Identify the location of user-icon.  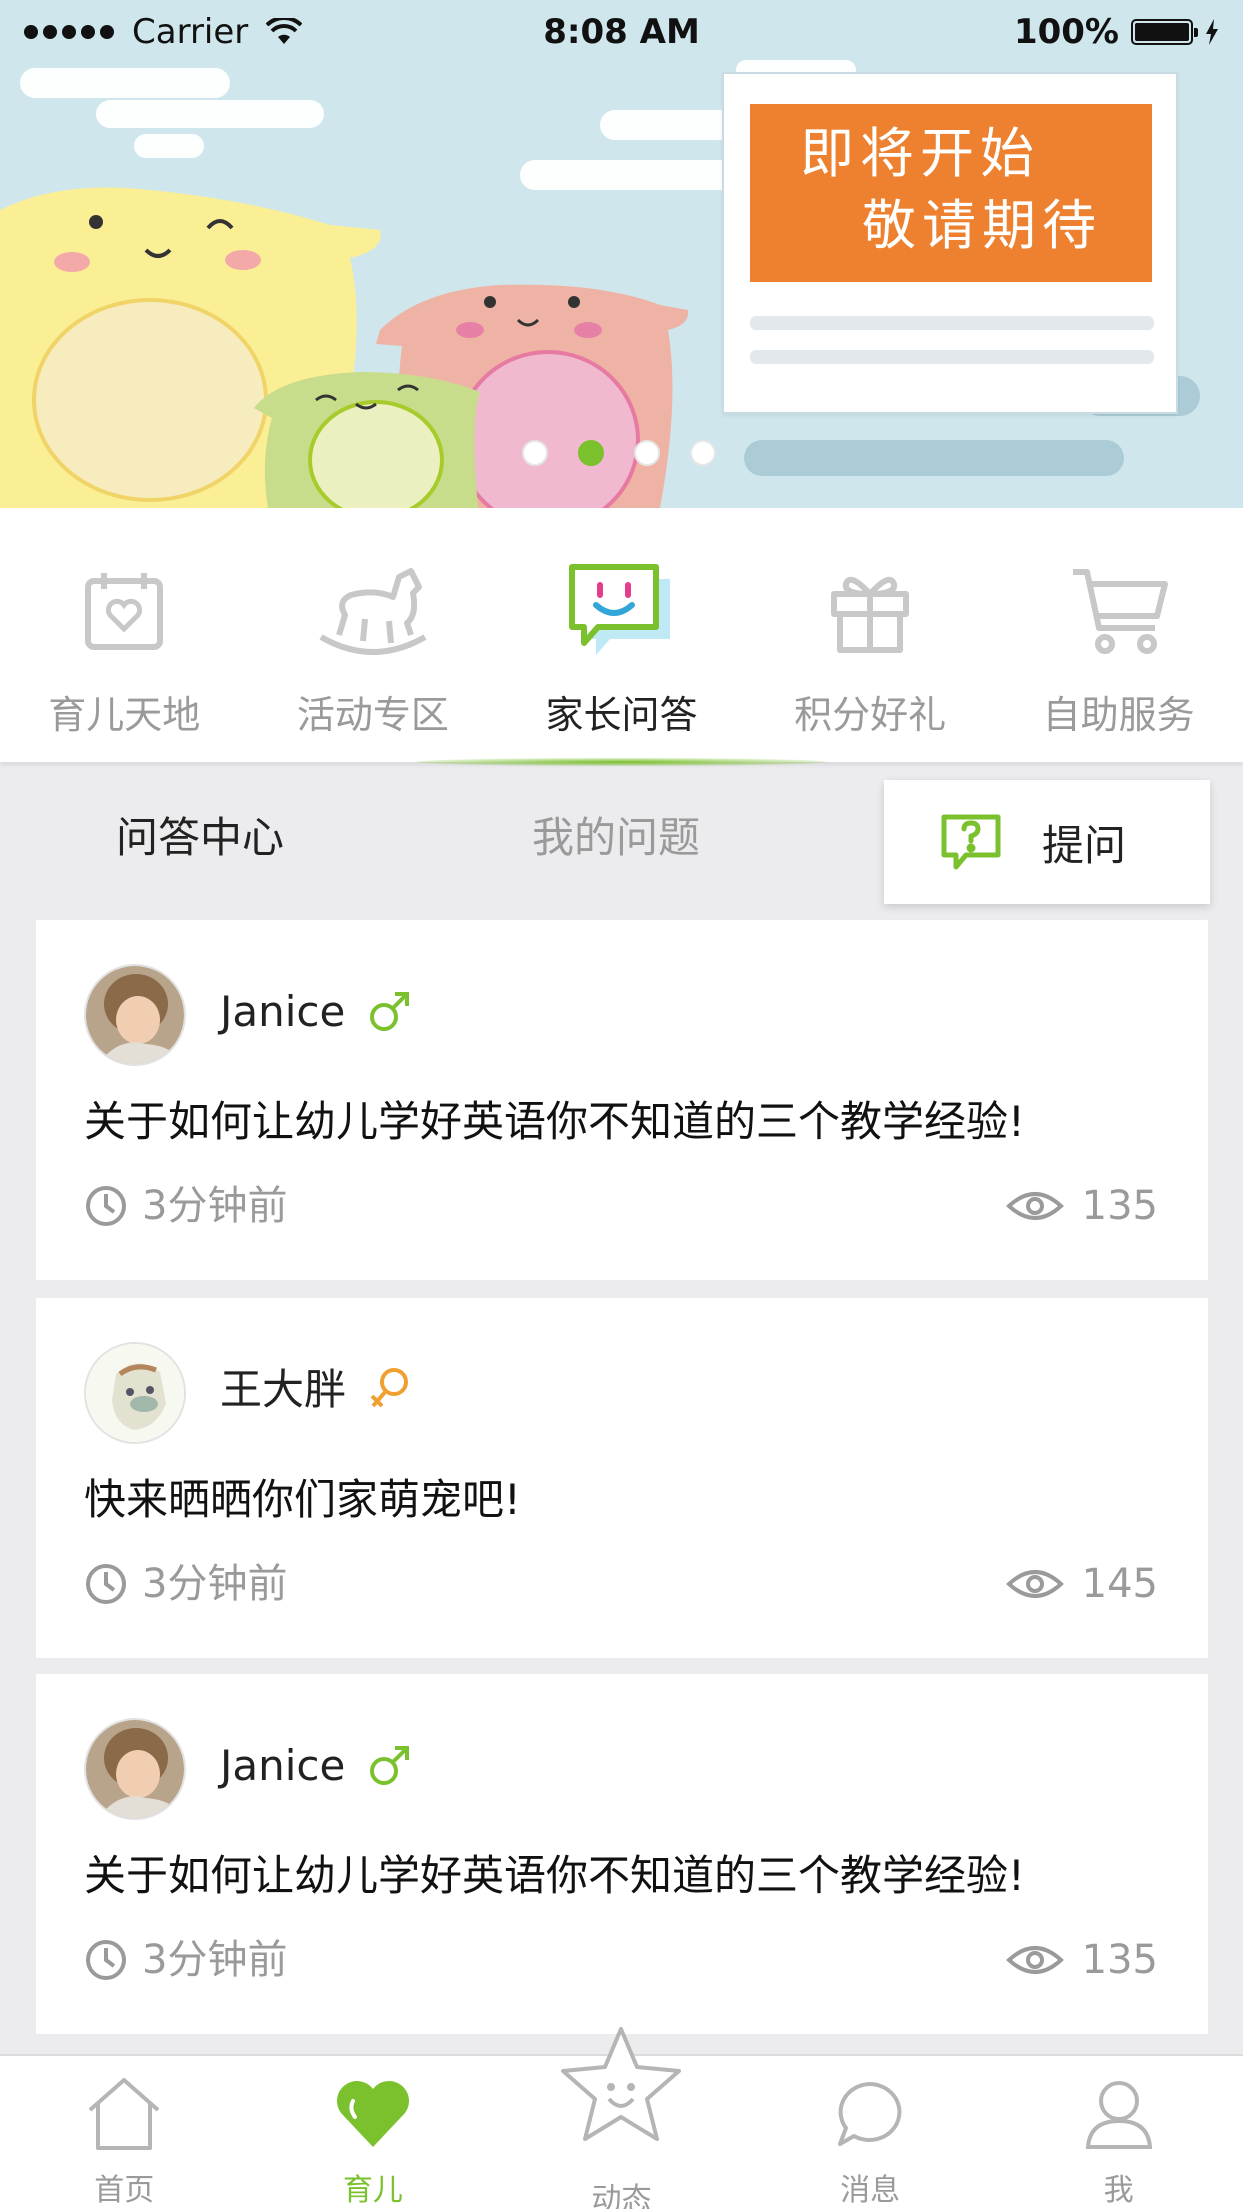
(1119, 2112).